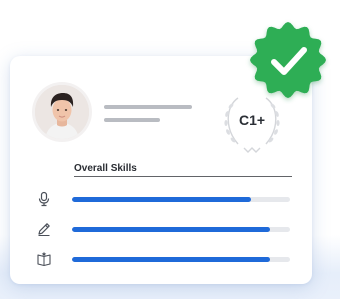 This screenshot has width=340, height=299. I want to click on skill-row-writing, so click(161, 229).